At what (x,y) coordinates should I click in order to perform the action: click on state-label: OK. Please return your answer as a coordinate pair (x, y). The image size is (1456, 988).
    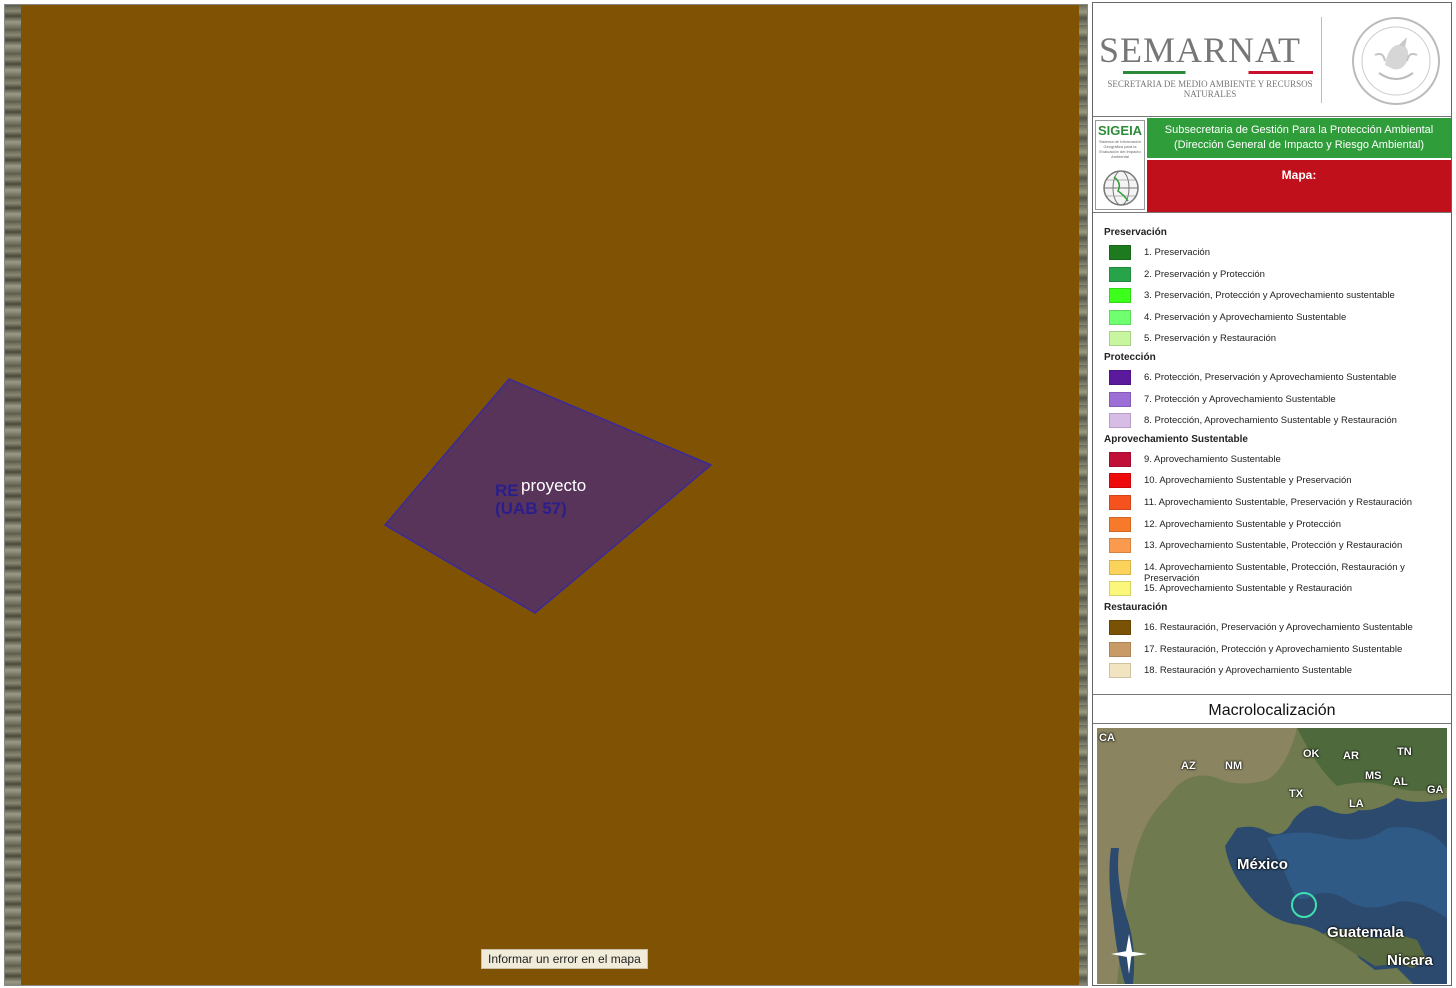
    Looking at the image, I should click on (1311, 754).